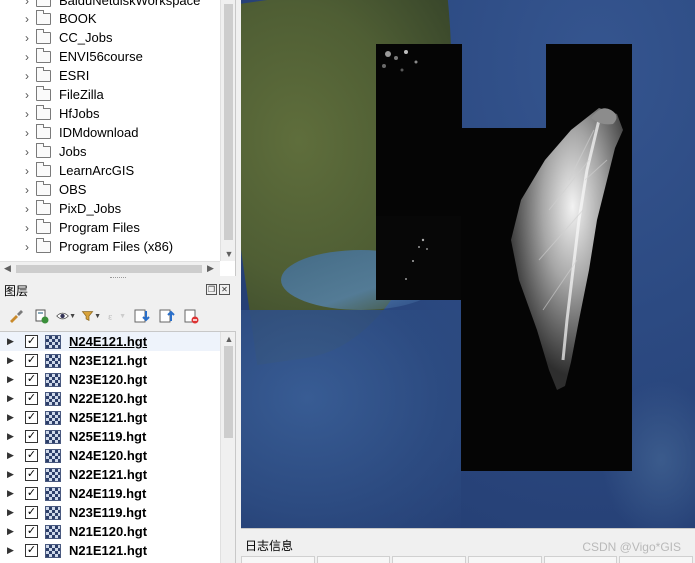 This screenshot has height=563, width=695. Describe the element at coordinates (166, 316) in the screenshot. I see `collapse-all-icon` at that location.